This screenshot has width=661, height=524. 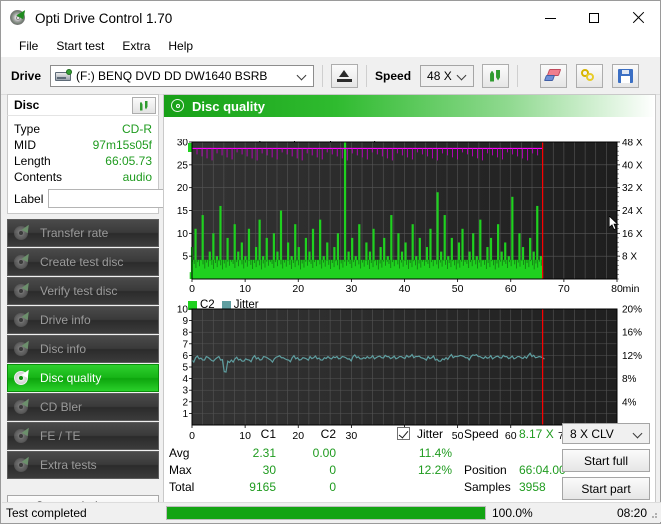 I want to click on svg-text: 20%, so click(x=632, y=310).